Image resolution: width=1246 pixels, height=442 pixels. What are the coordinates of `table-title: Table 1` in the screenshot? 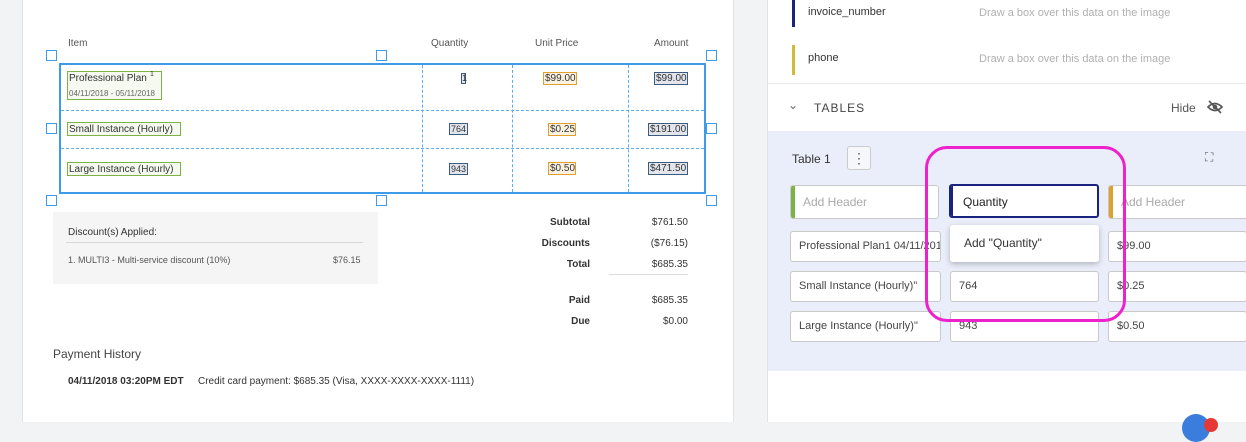 It's located at (811, 159).